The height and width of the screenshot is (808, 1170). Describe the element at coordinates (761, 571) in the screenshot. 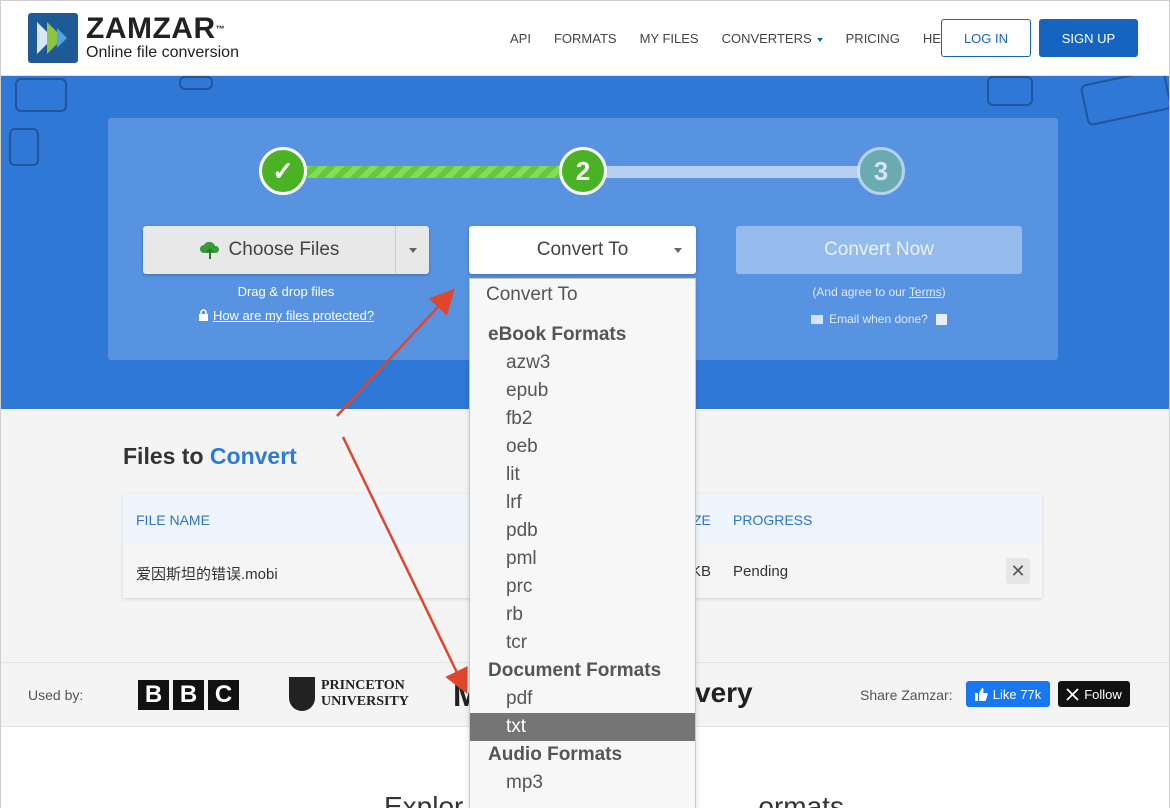

I see `file-progress: Pending` at that location.